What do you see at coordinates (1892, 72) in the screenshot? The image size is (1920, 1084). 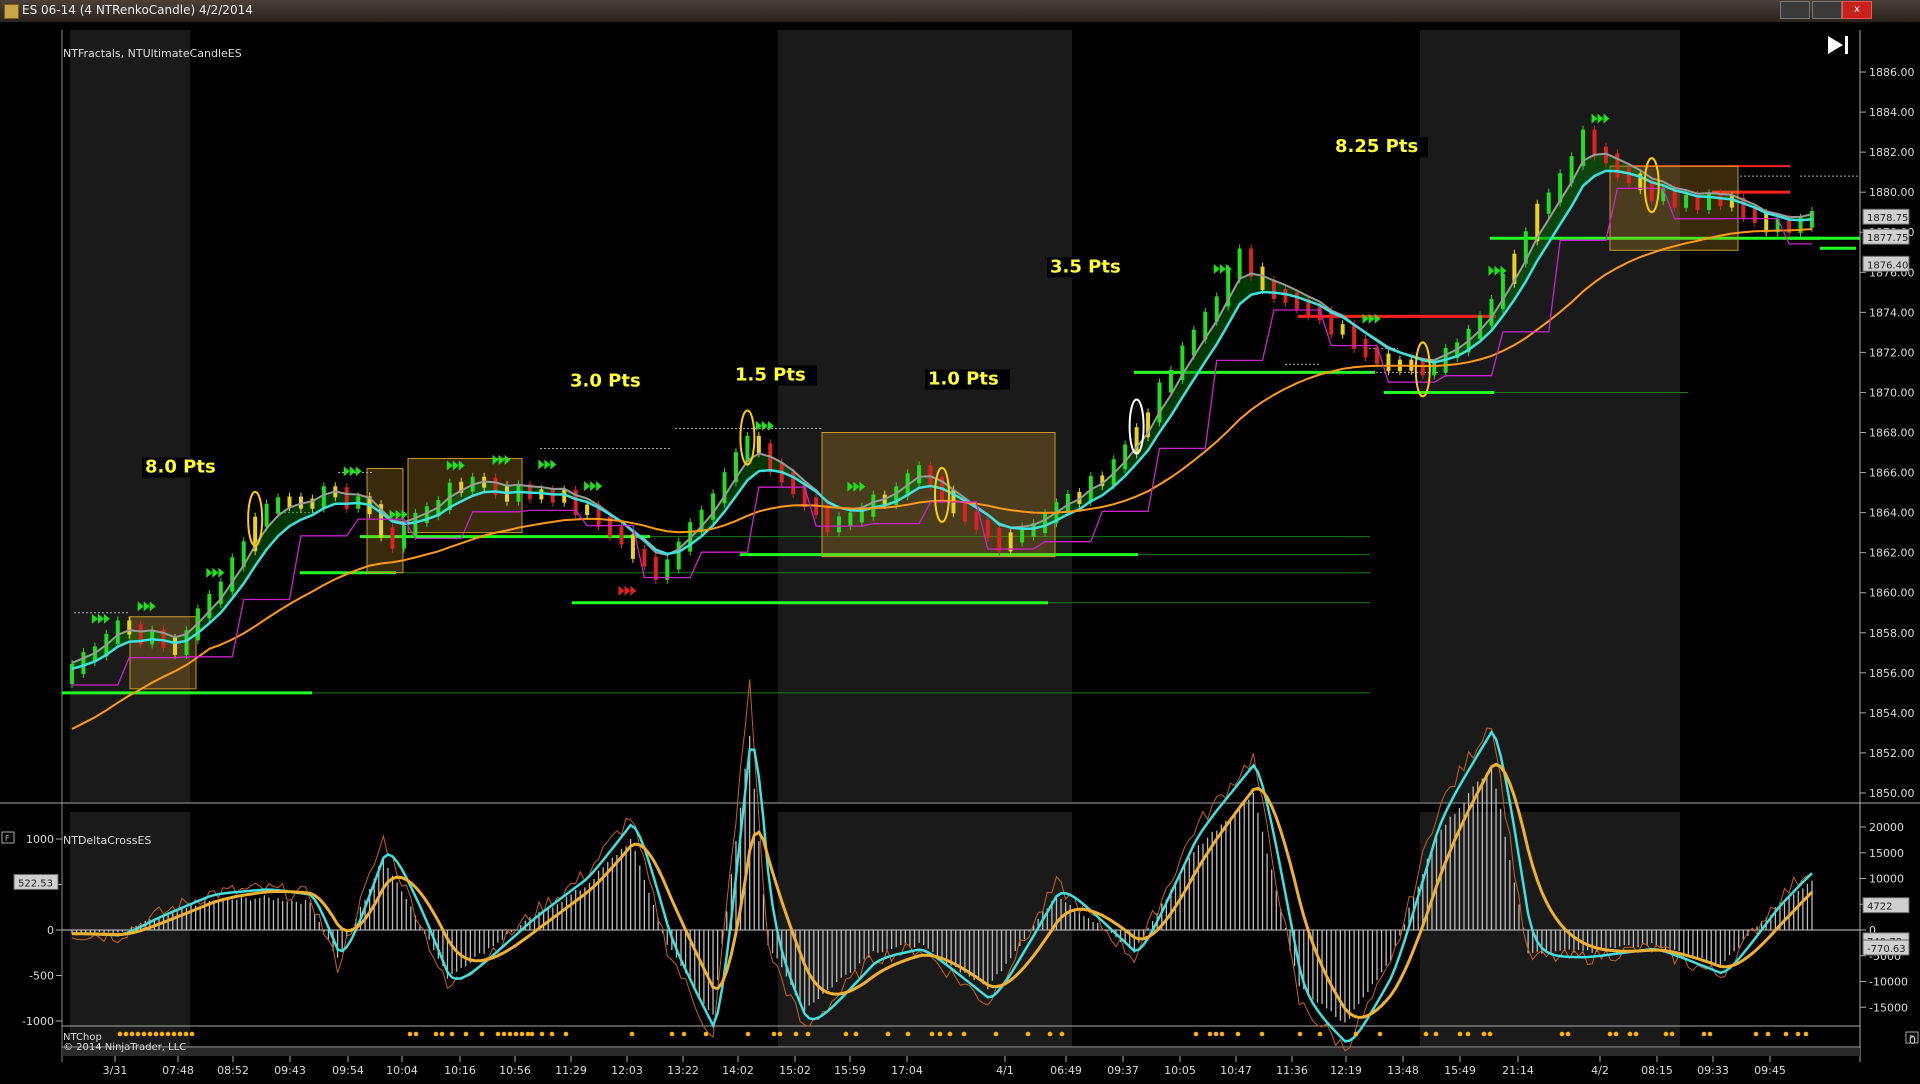 I see `y-tick-label: 1886.00` at bounding box center [1892, 72].